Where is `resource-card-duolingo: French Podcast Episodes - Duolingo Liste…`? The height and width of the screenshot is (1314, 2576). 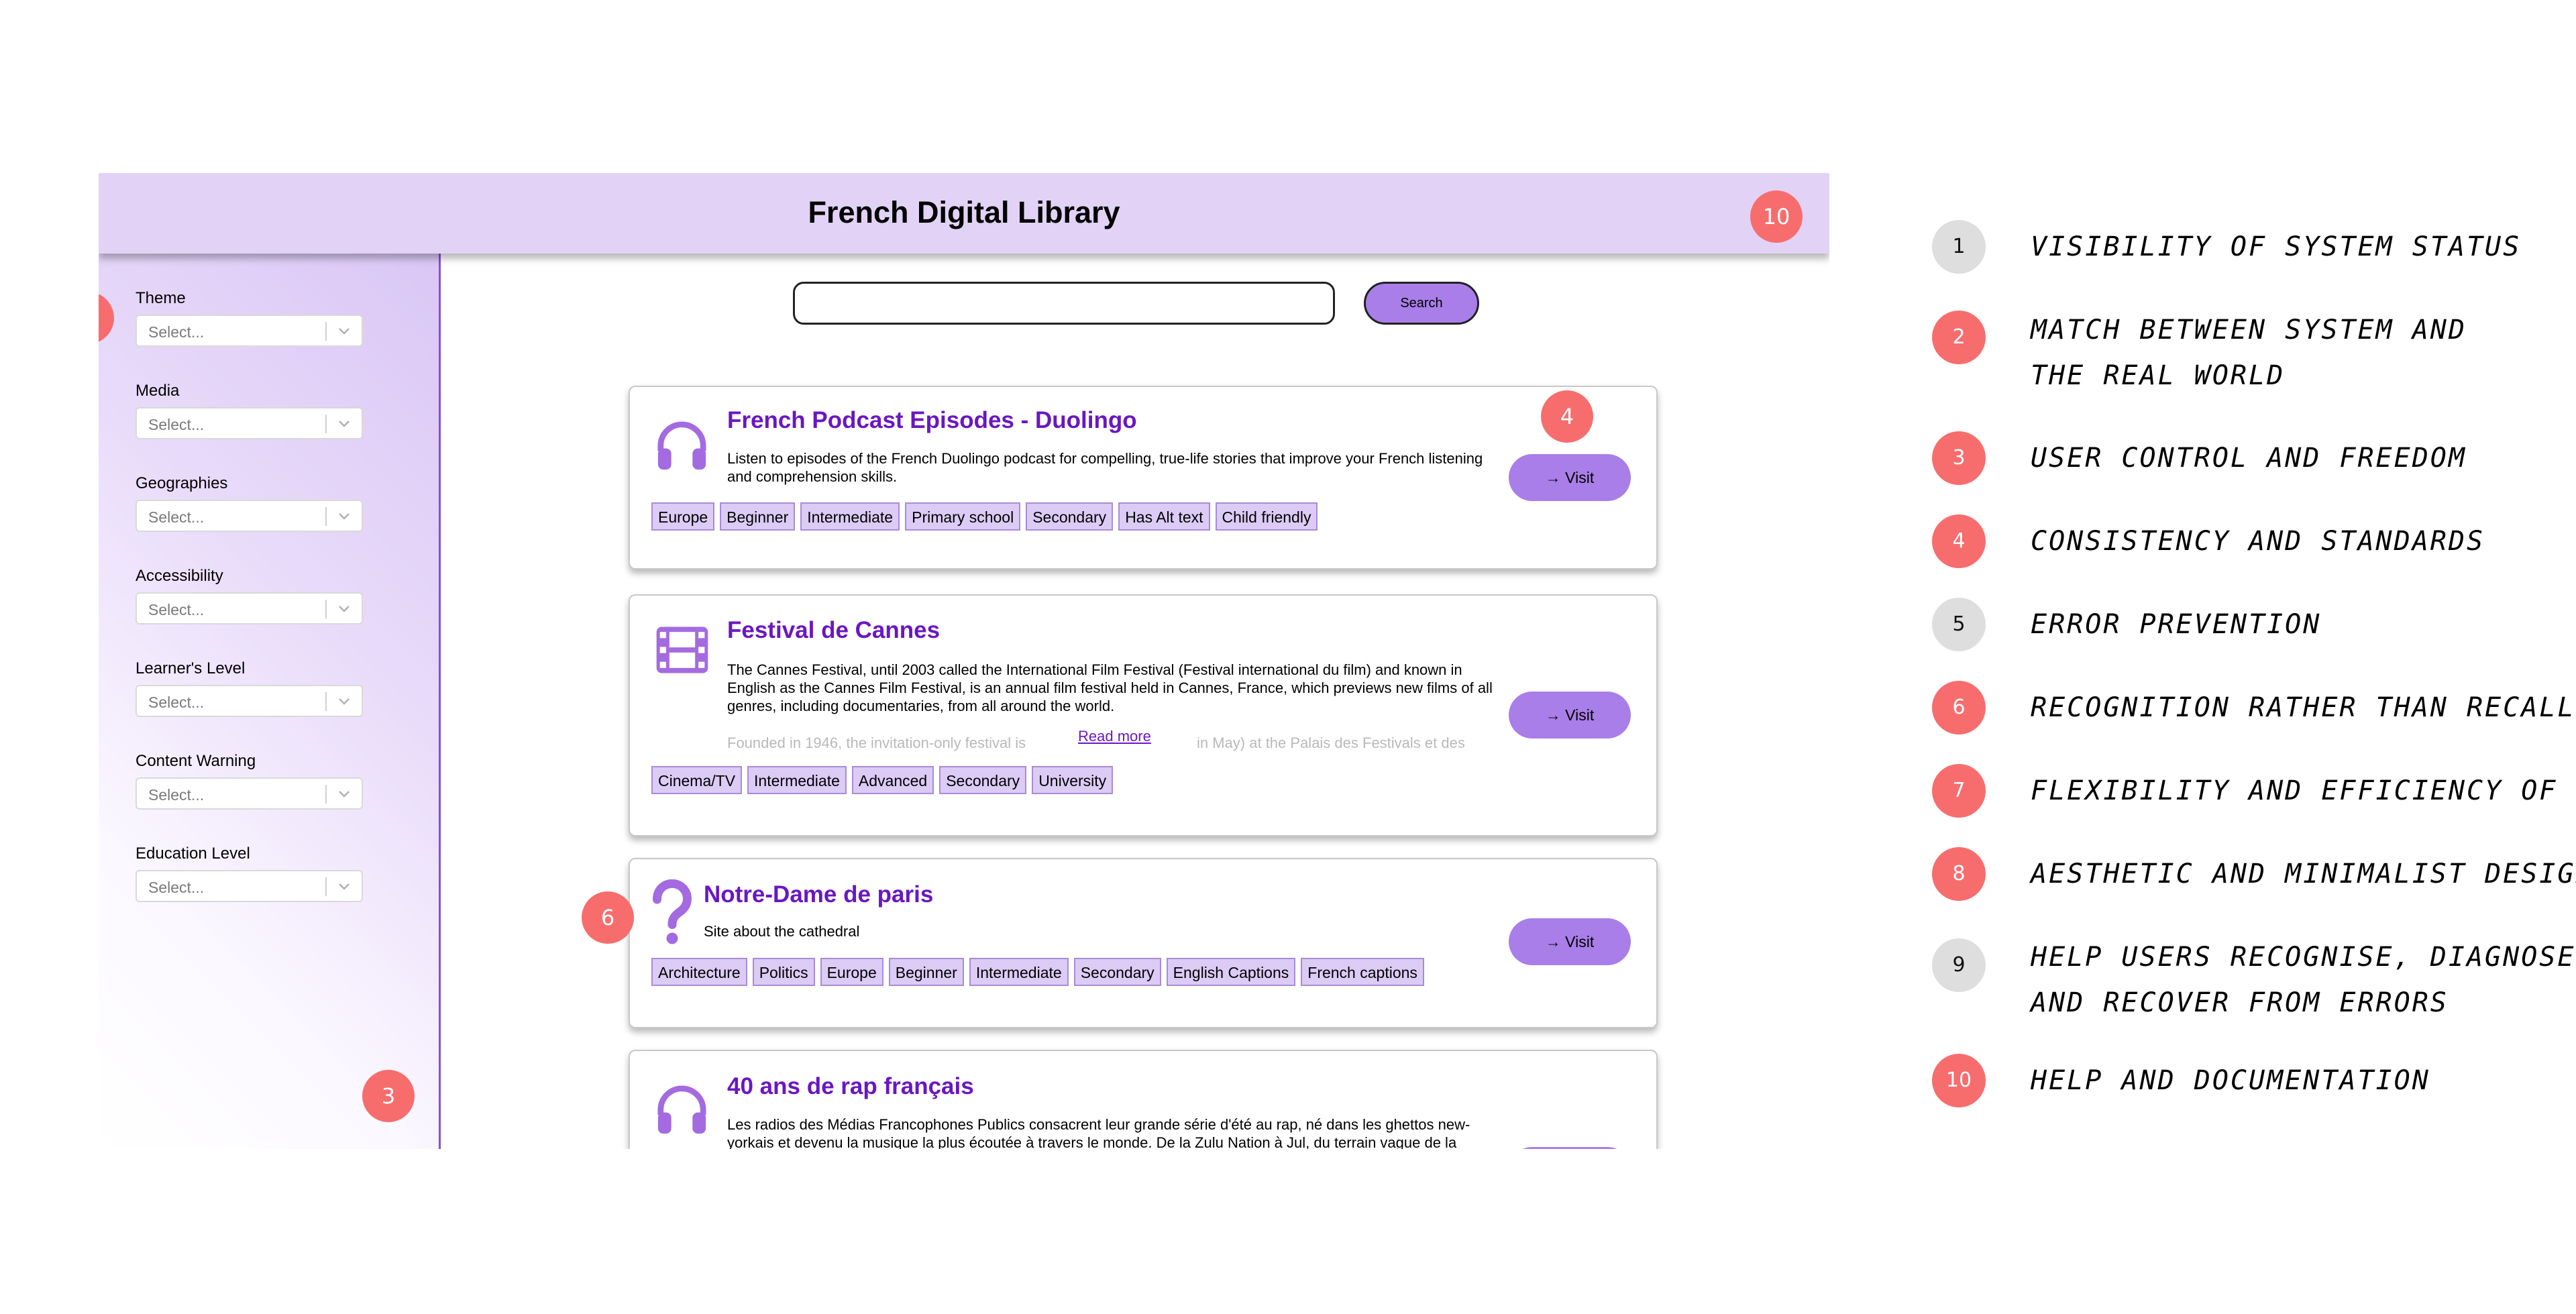 resource-card-duolingo: French Podcast Episodes - Duolingo Liste… is located at coordinates (1143, 477).